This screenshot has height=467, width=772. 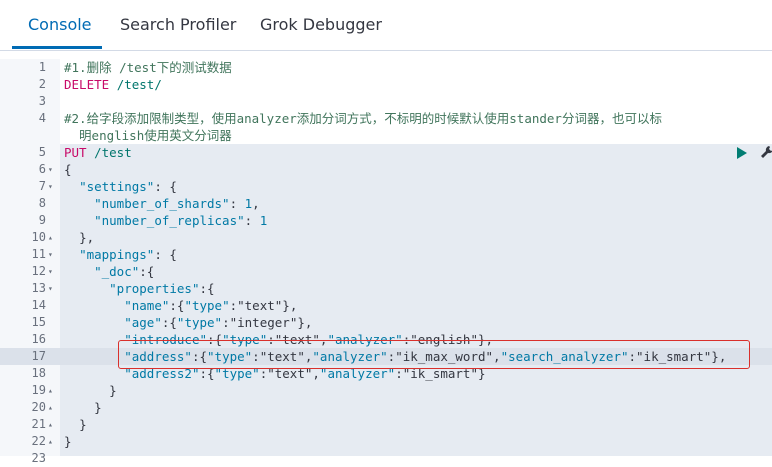 What do you see at coordinates (386, 305) in the screenshot?
I see `code-line: 14 "name":{"type":"text"},` at bounding box center [386, 305].